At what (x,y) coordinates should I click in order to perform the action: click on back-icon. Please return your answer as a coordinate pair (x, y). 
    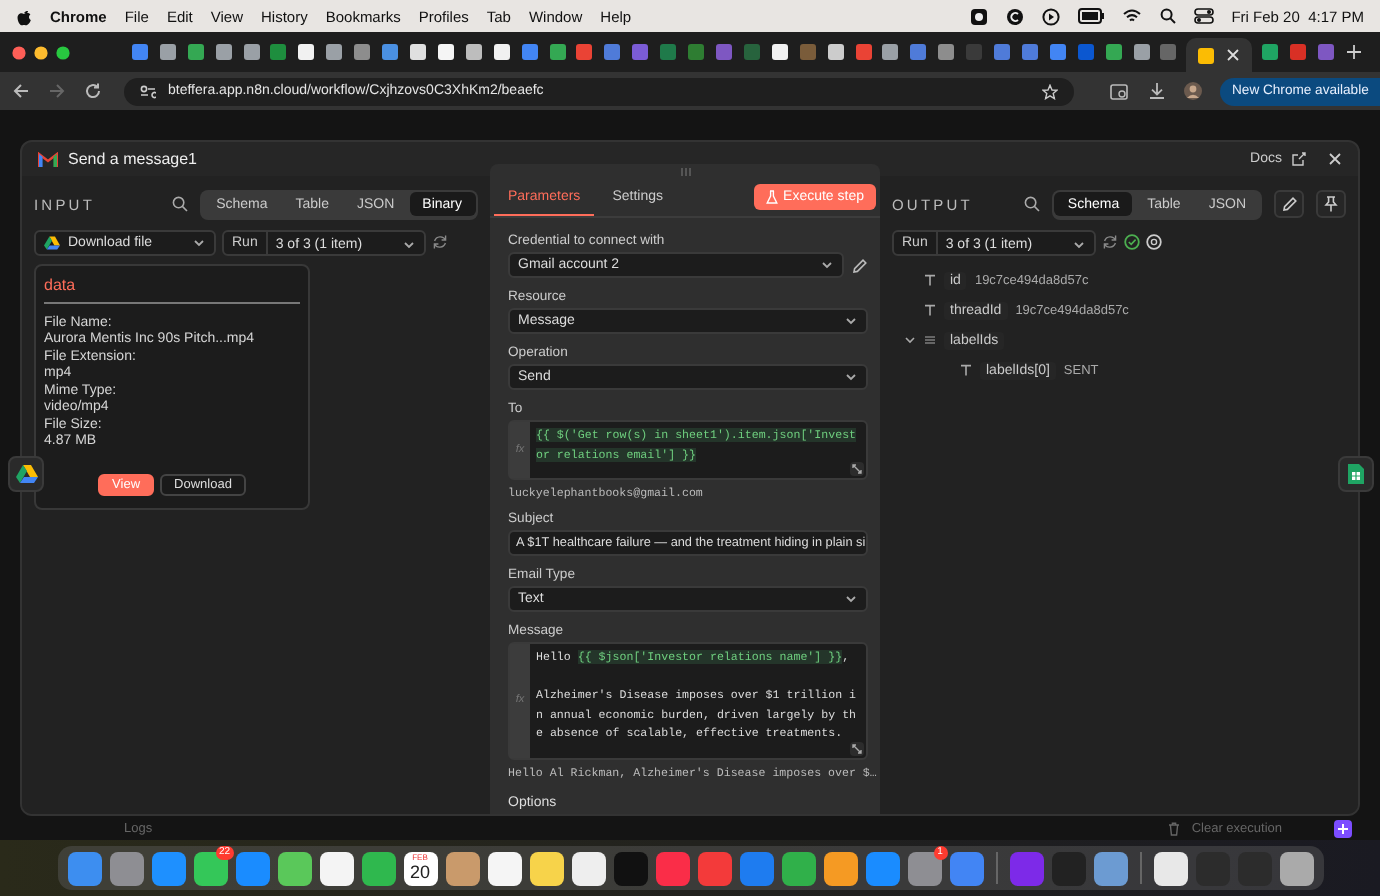
    Looking at the image, I should click on (21, 91).